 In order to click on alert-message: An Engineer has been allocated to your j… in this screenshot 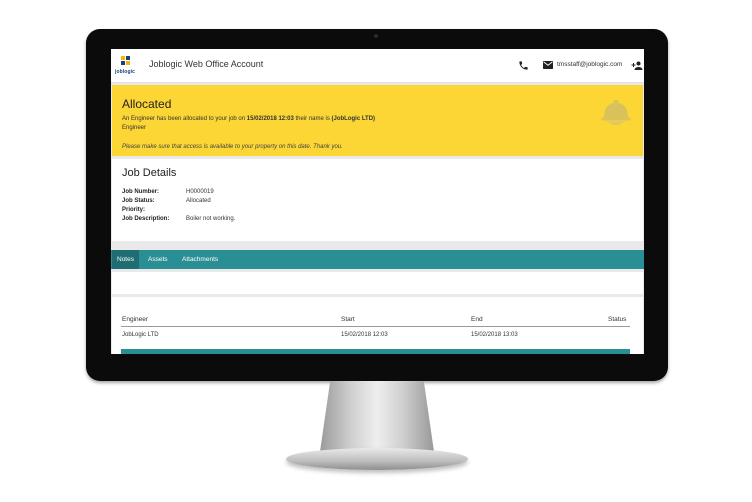, I will do `click(248, 119)`.